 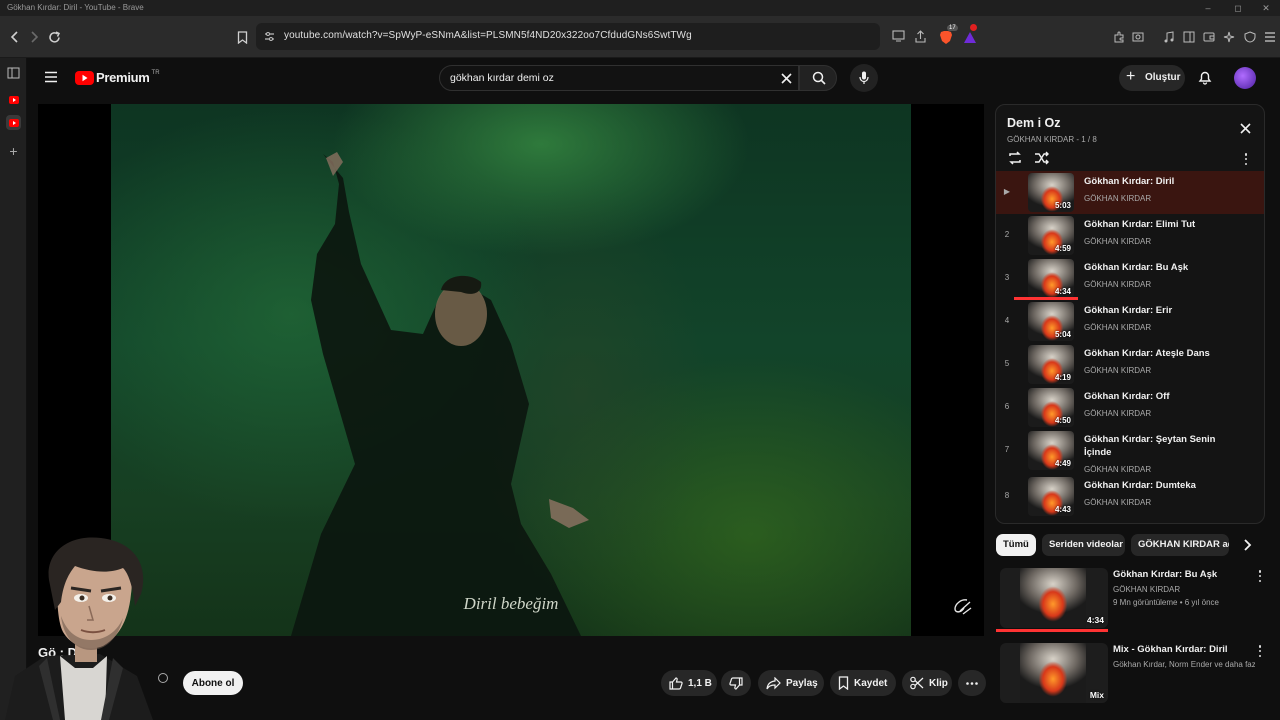 I want to click on back-button, so click(x=15, y=37).